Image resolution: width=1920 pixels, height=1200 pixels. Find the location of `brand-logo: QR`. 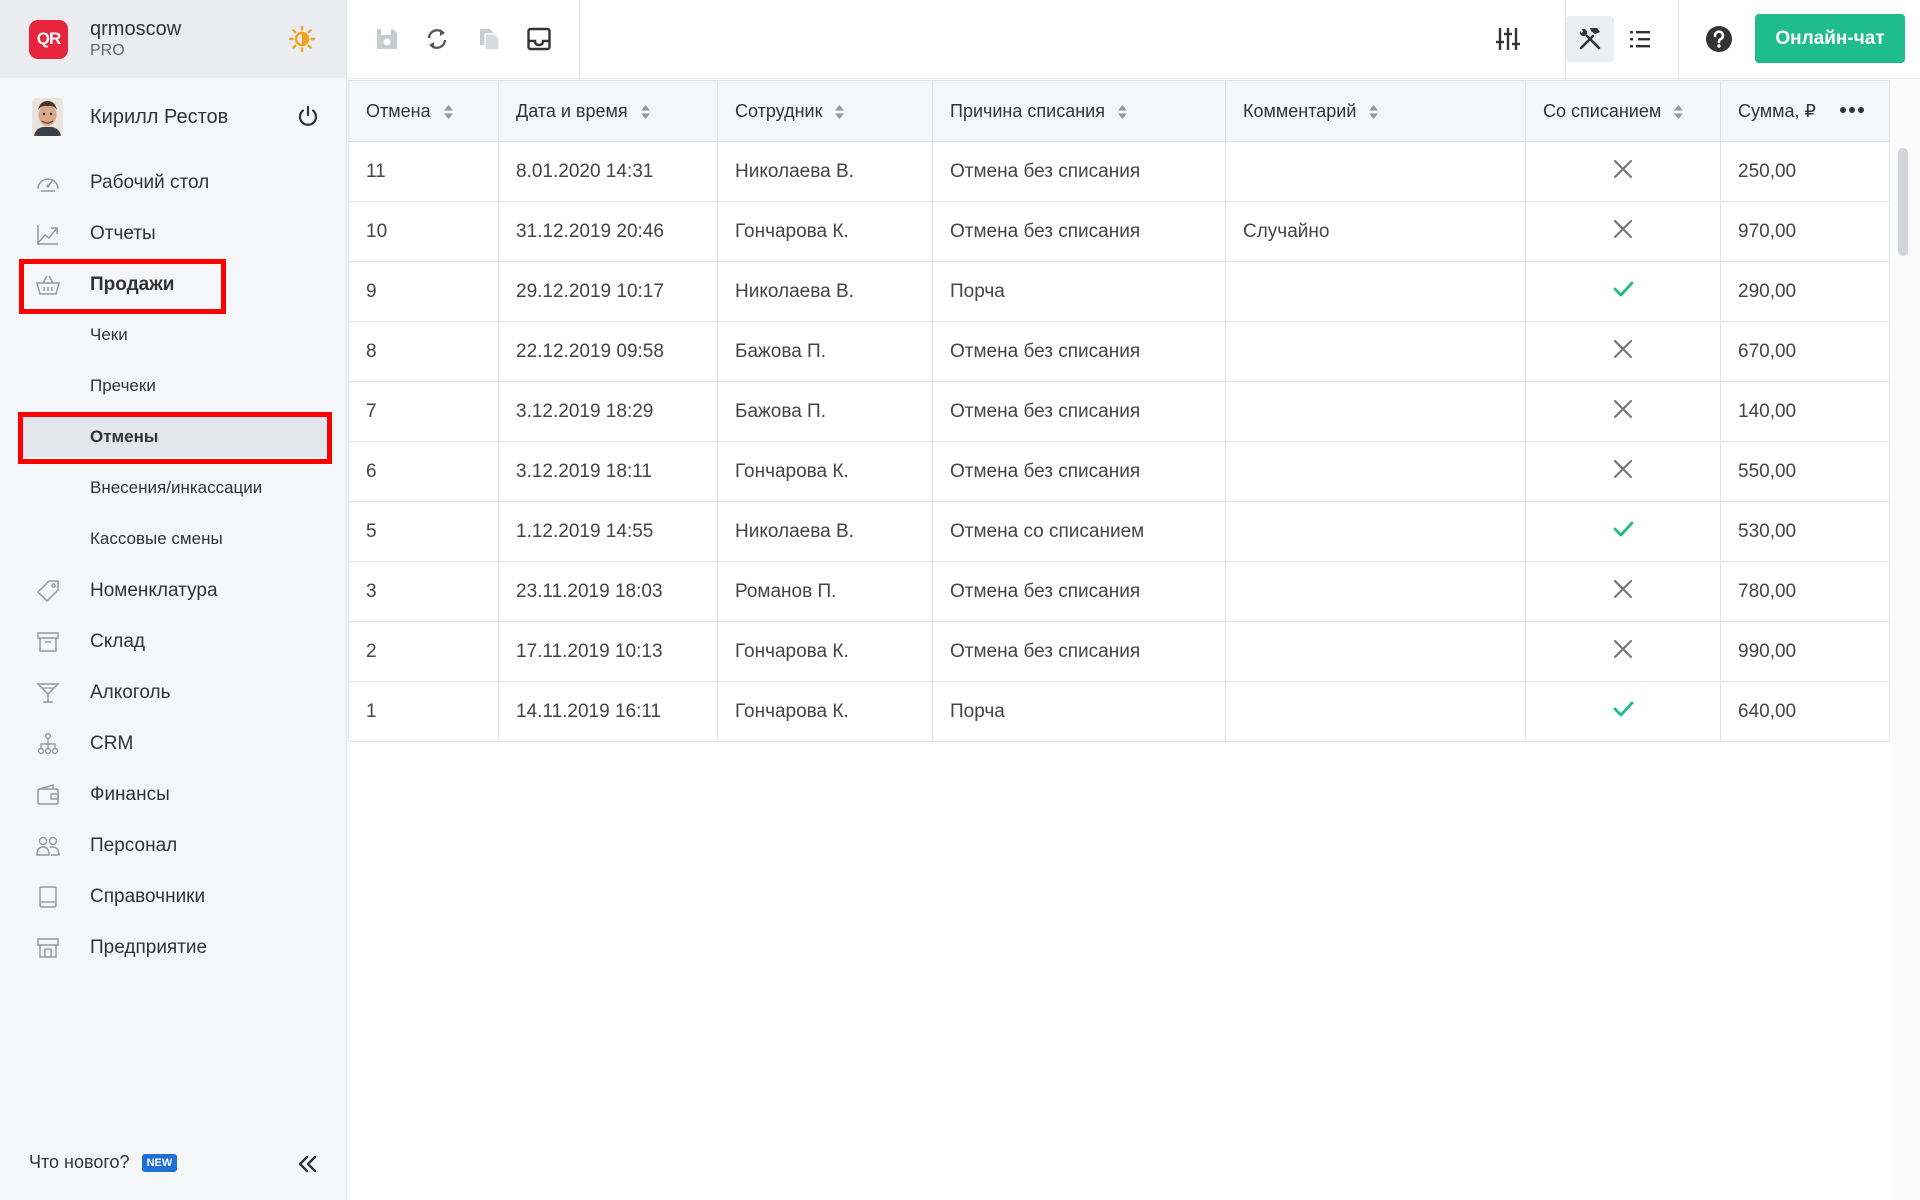

brand-logo: QR is located at coordinates (48, 39).